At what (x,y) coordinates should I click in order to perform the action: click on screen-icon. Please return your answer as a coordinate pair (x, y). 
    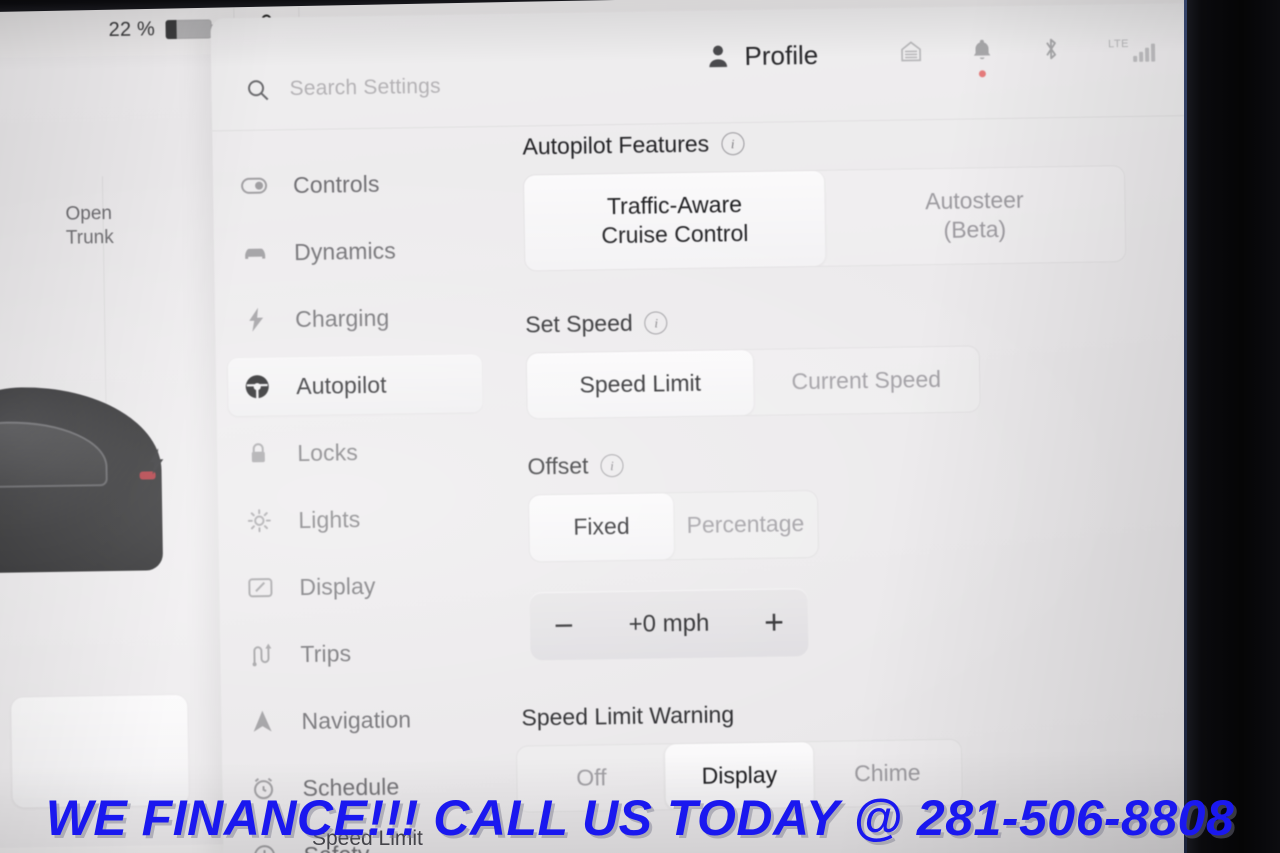
    Looking at the image, I should click on (260, 587).